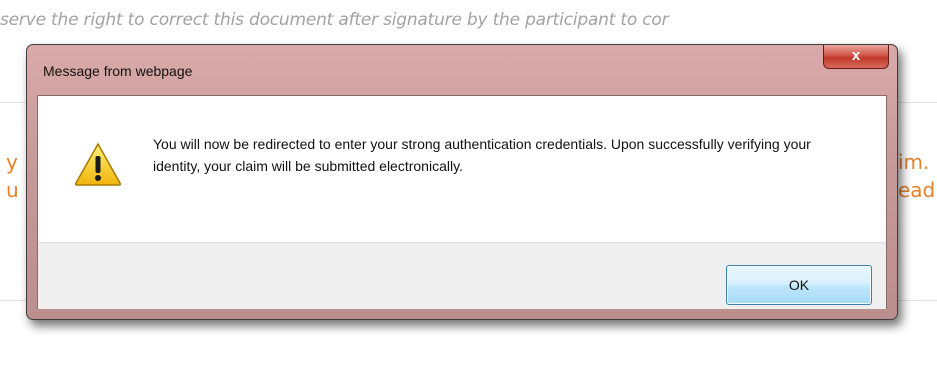 The height and width of the screenshot is (388, 937). Describe the element at coordinates (917, 190) in the screenshot. I see `background-fragment: eadl` at that location.